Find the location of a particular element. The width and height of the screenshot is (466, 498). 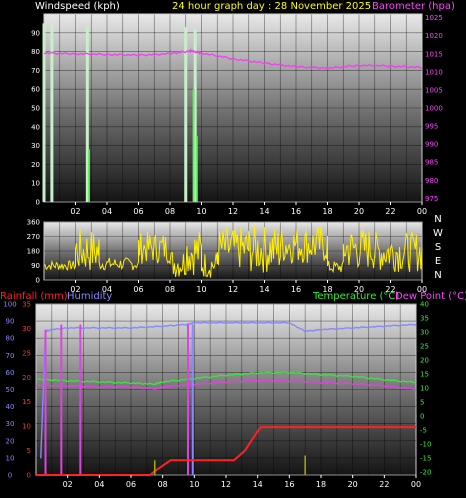

wind-axis-tick: 60 is located at coordinates (35, 90).